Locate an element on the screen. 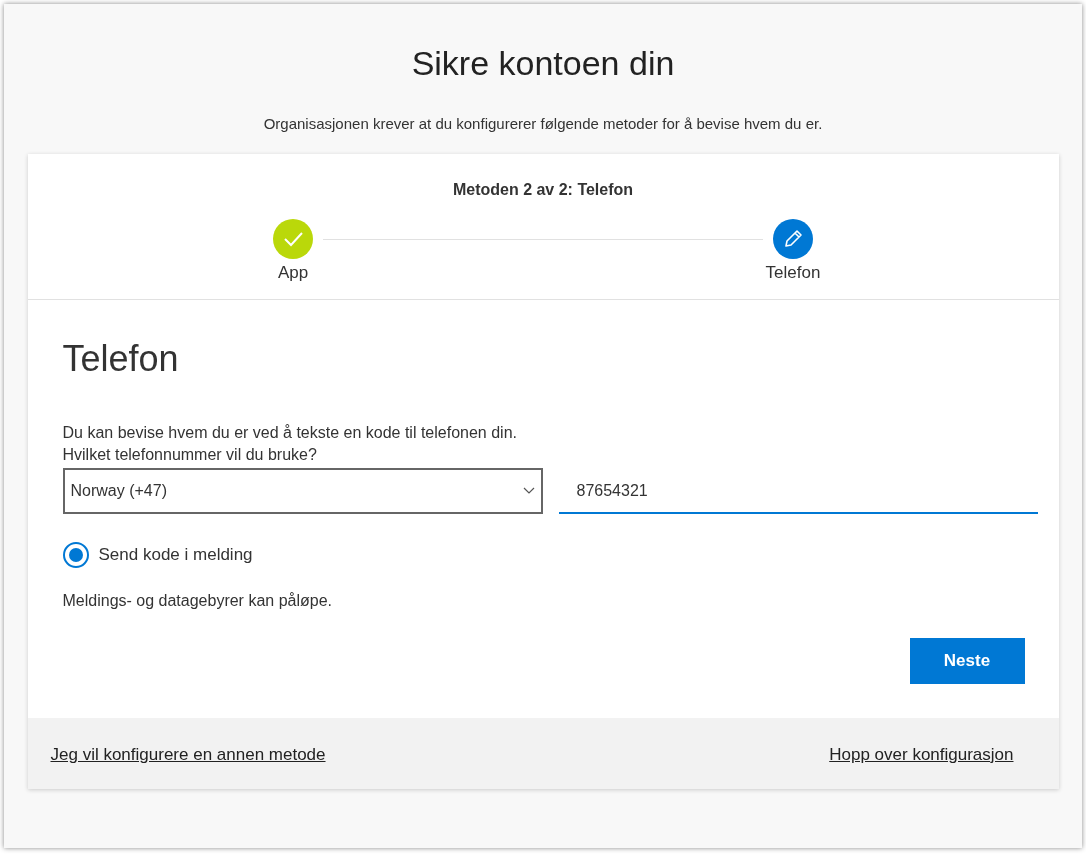 The height and width of the screenshot is (854, 1086). page-title: Sikre kontoen din is located at coordinates (543, 63).